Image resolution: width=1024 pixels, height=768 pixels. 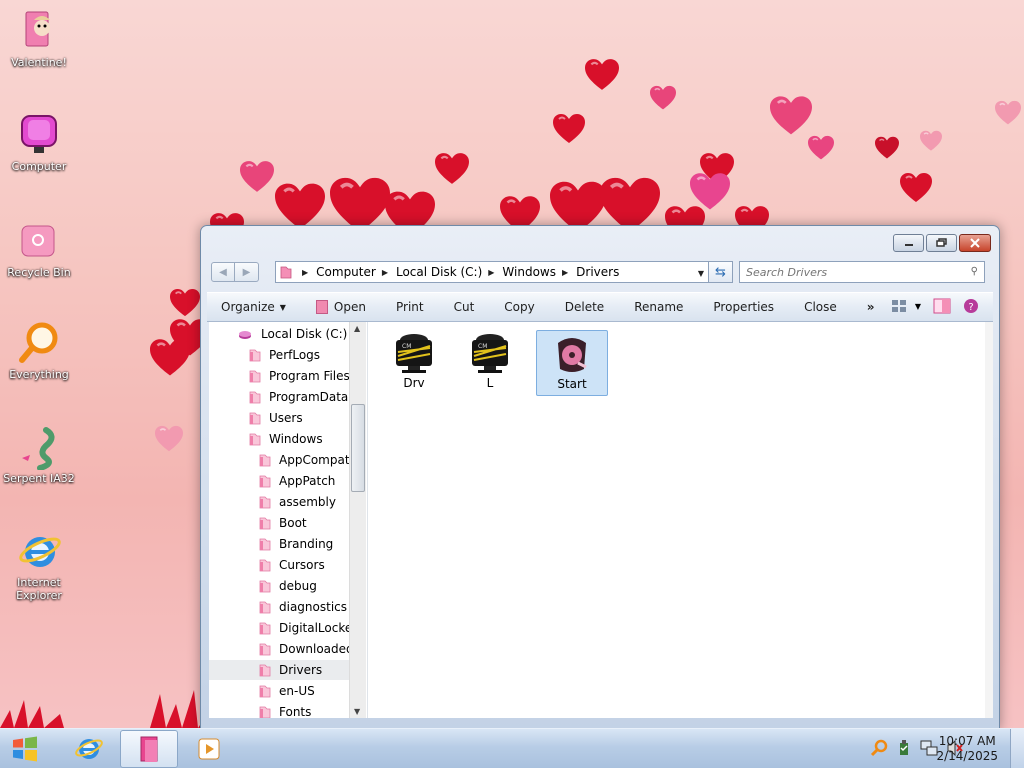 I want to click on tree-item-label: AppCompat, so click(x=314, y=460).